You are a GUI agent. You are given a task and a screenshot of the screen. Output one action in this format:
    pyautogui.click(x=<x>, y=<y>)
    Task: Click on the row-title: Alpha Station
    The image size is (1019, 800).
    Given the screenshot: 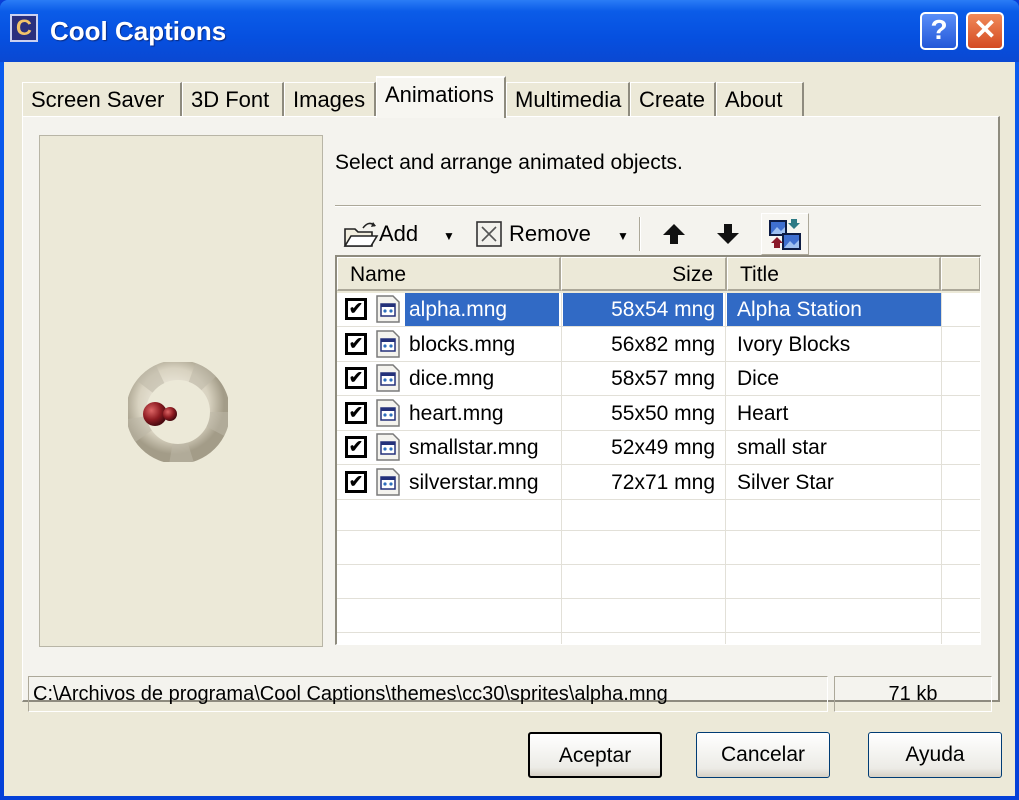 What is the action you would take?
    pyautogui.click(x=834, y=309)
    